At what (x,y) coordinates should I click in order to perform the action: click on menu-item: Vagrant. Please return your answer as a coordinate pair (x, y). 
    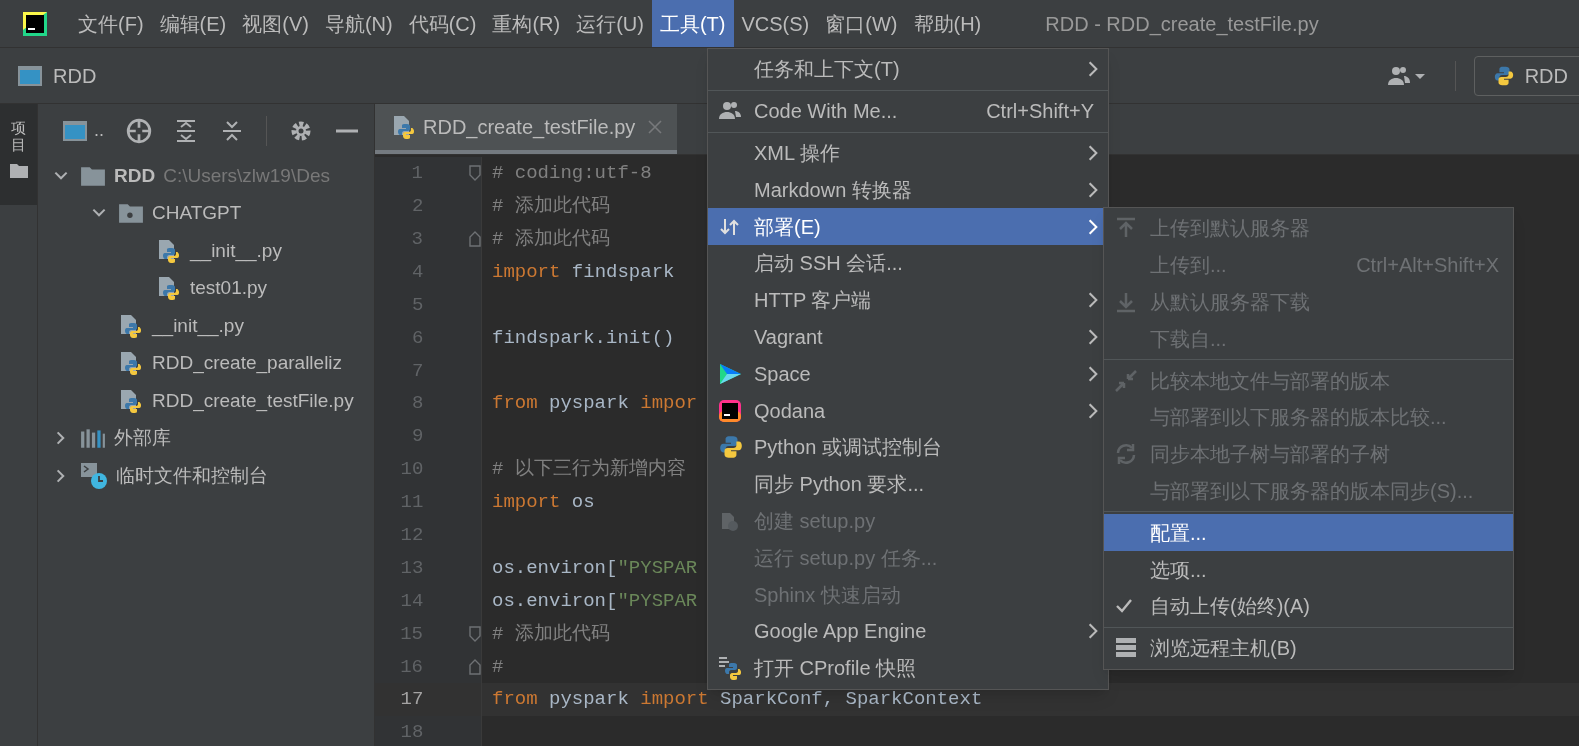
    Looking at the image, I should click on (908, 337).